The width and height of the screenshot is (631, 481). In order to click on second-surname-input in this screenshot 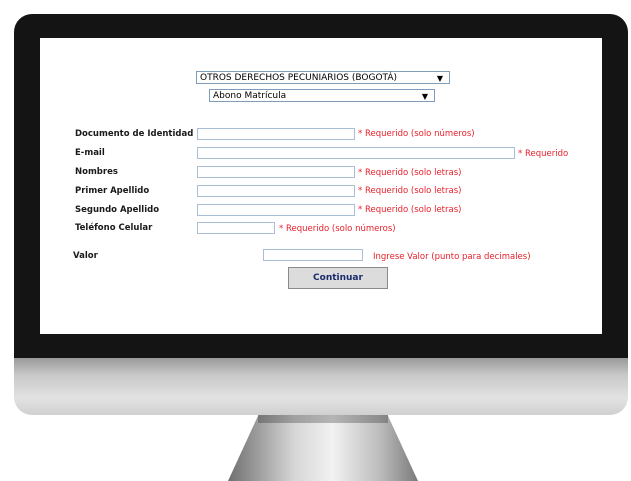, I will do `click(276, 210)`.